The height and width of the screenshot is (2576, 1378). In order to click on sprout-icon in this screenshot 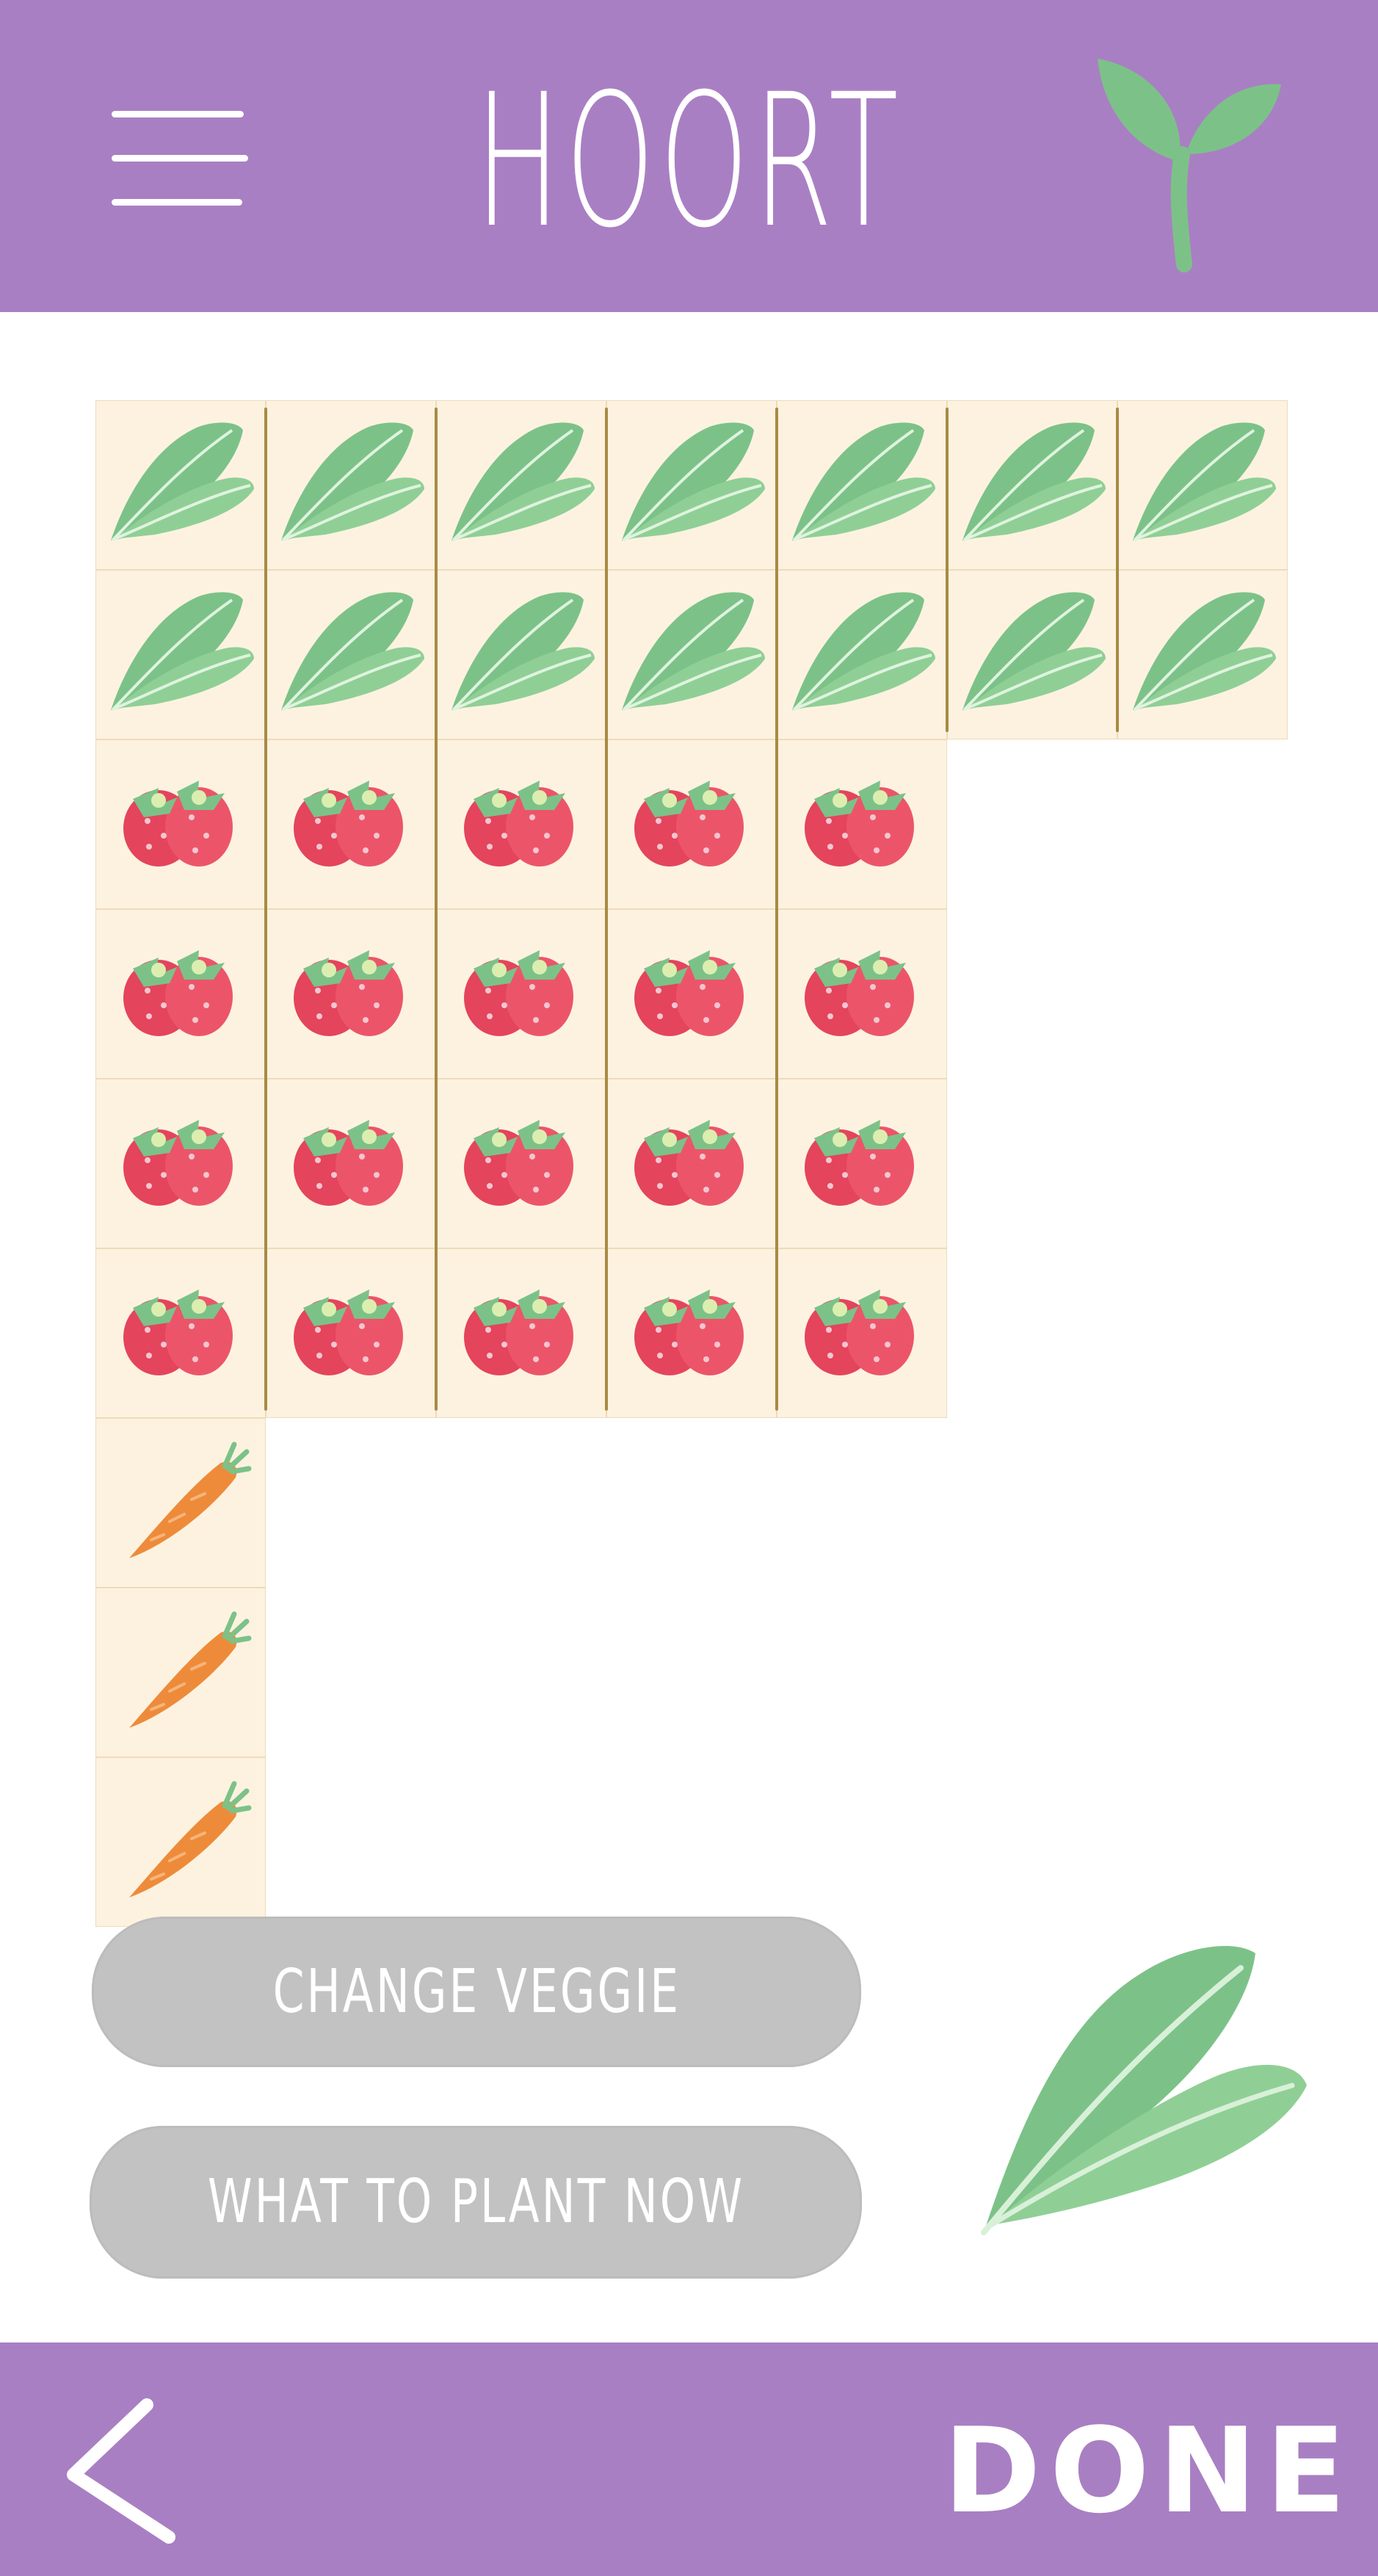, I will do `click(1189, 165)`.